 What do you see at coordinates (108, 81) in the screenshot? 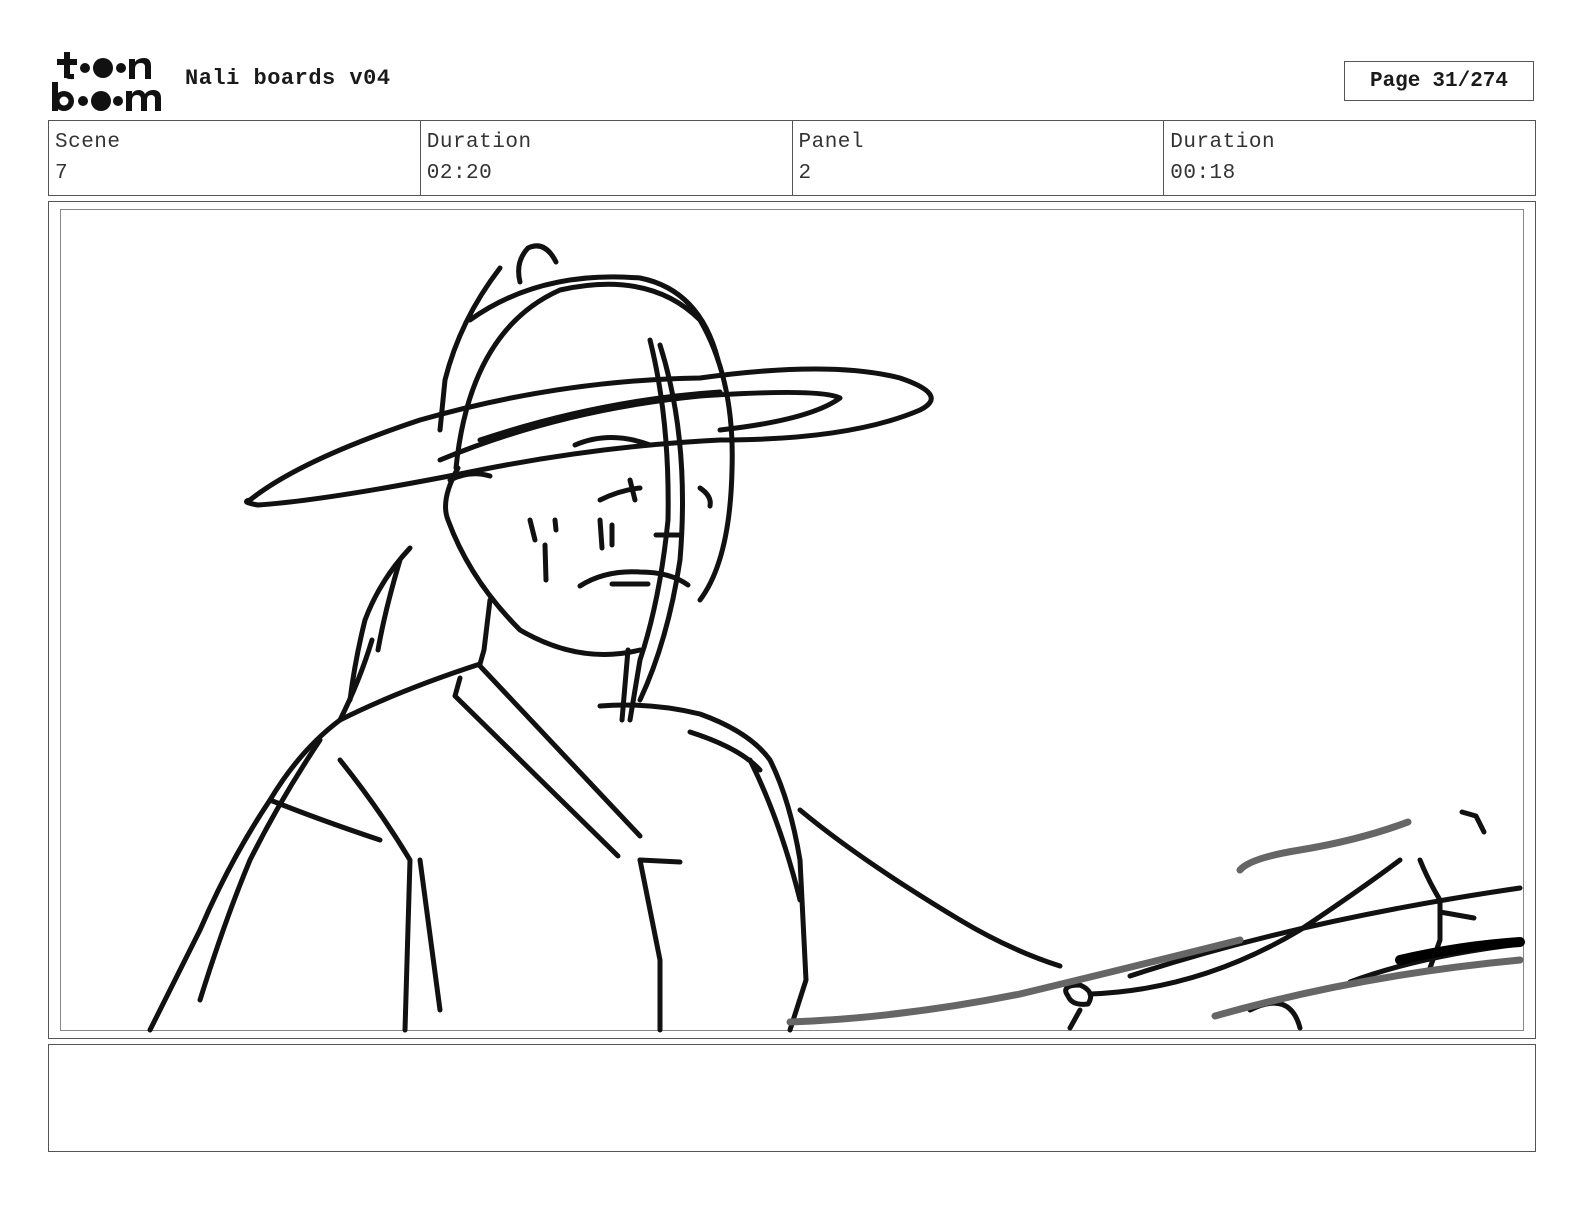
I see `toon-boom-logo` at bounding box center [108, 81].